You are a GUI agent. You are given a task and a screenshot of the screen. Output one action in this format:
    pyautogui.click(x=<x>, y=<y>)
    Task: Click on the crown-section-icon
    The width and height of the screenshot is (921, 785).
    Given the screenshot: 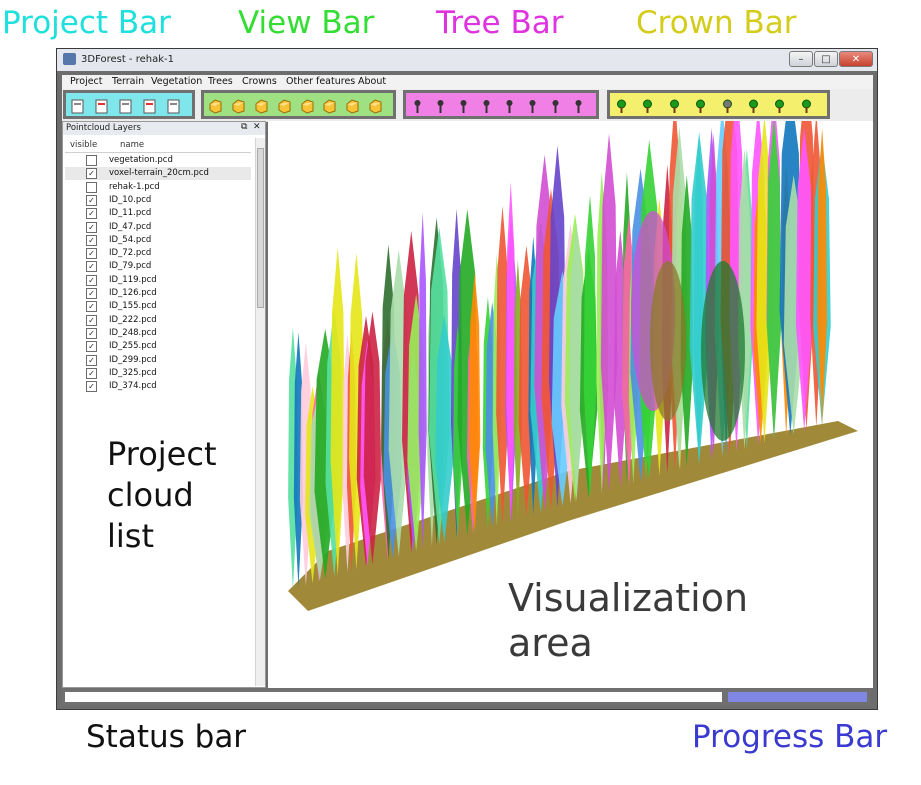 What is the action you would take?
    pyautogui.click(x=753, y=106)
    